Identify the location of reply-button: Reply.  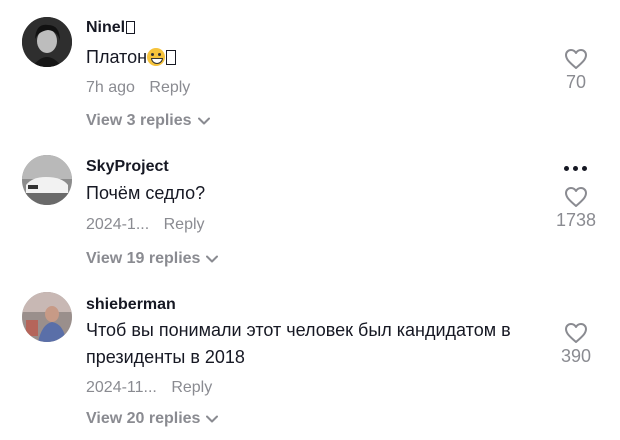
(191, 387).